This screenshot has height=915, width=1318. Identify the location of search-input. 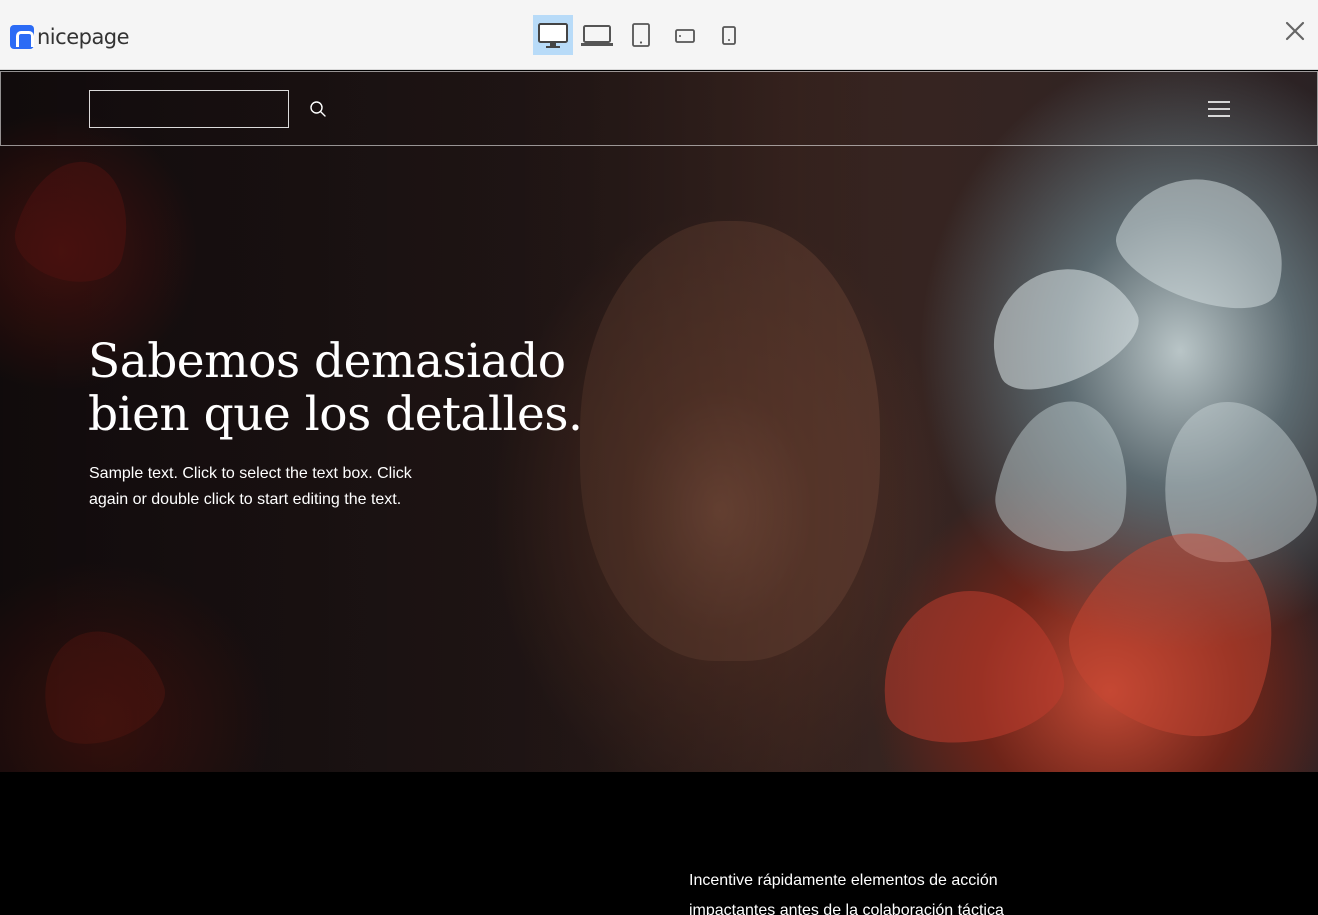
(199, 109).